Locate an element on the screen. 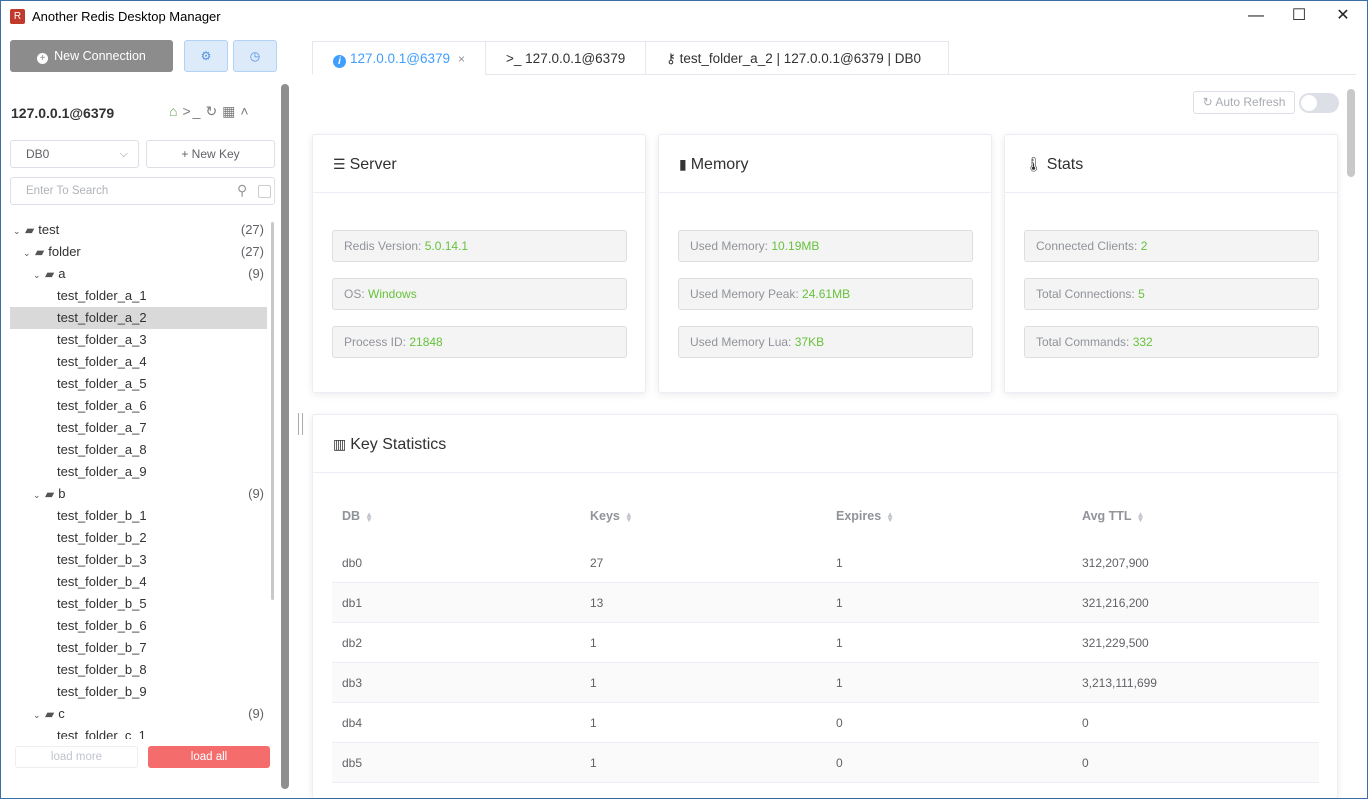  column-label: DB is located at coordinates (351, 516).